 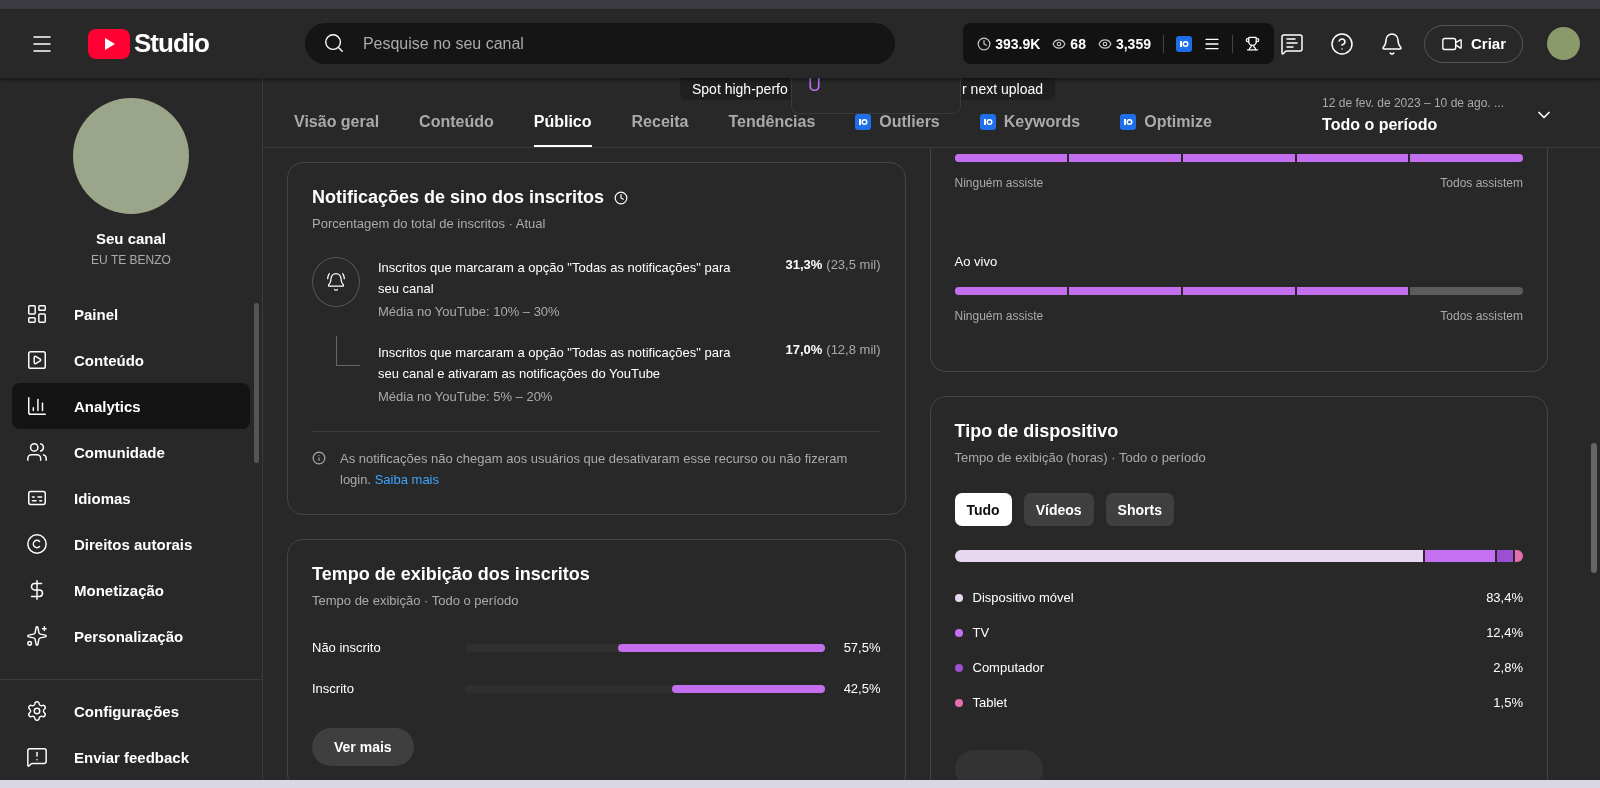 What do you see at coordinates (1508, 702) in the screenshot?
I see `legend-value: 1,5%` at bounding box center [1508, 702].